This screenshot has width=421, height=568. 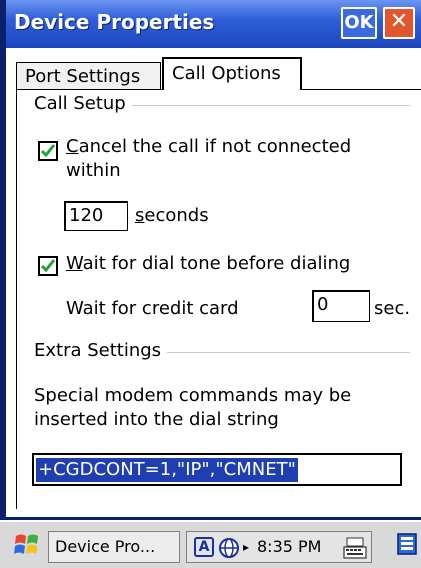 What do you see at coordinates (246, 547) in the screenshot?
I see `tray-arrow-icon: ▸` at bounding box center [246, 547].